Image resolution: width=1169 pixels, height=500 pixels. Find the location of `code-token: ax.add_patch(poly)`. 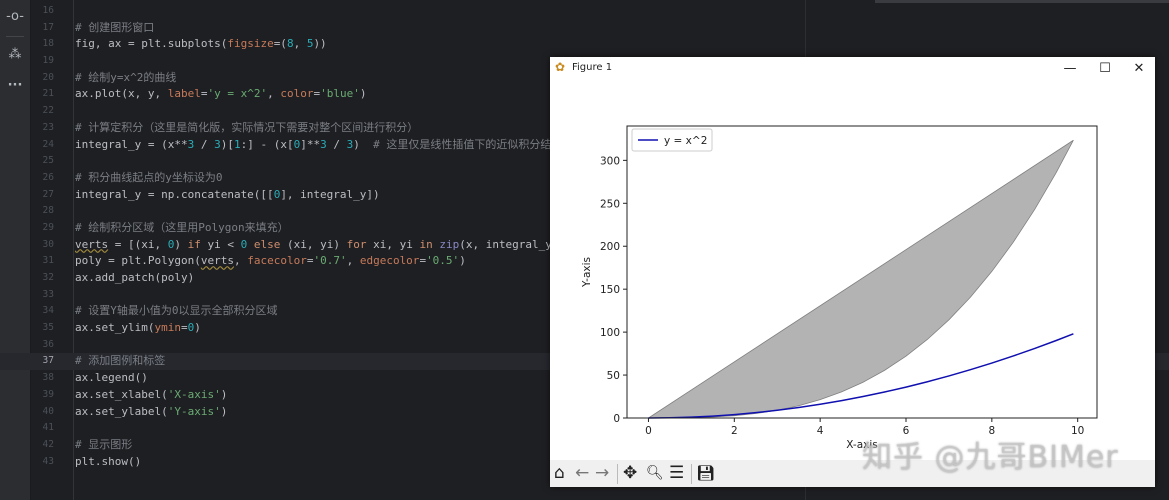

code-token: ax.add_patch(poly) is located at coordinates (135, 277).